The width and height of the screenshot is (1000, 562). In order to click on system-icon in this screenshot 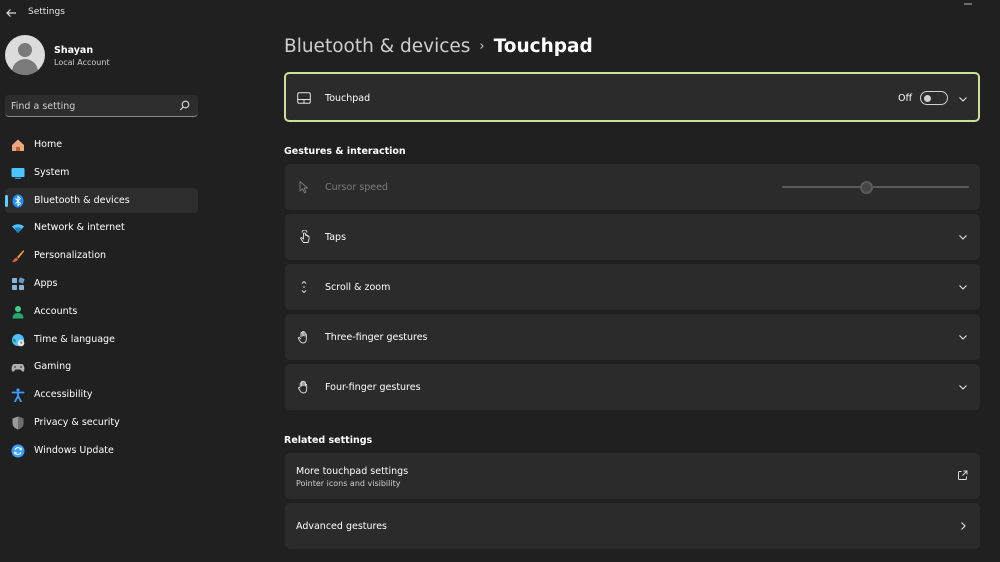, I will do `click(18, 173)`.